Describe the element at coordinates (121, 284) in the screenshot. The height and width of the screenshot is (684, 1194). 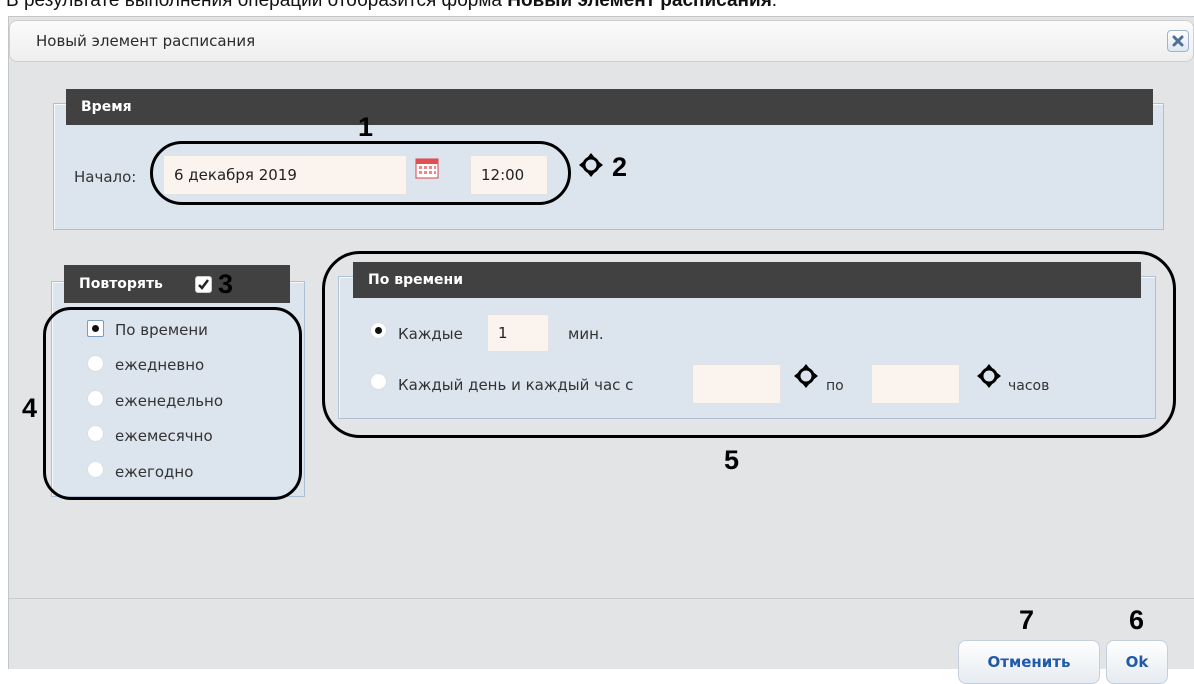
I see `repeat-legend-label: Повторять` at that location.